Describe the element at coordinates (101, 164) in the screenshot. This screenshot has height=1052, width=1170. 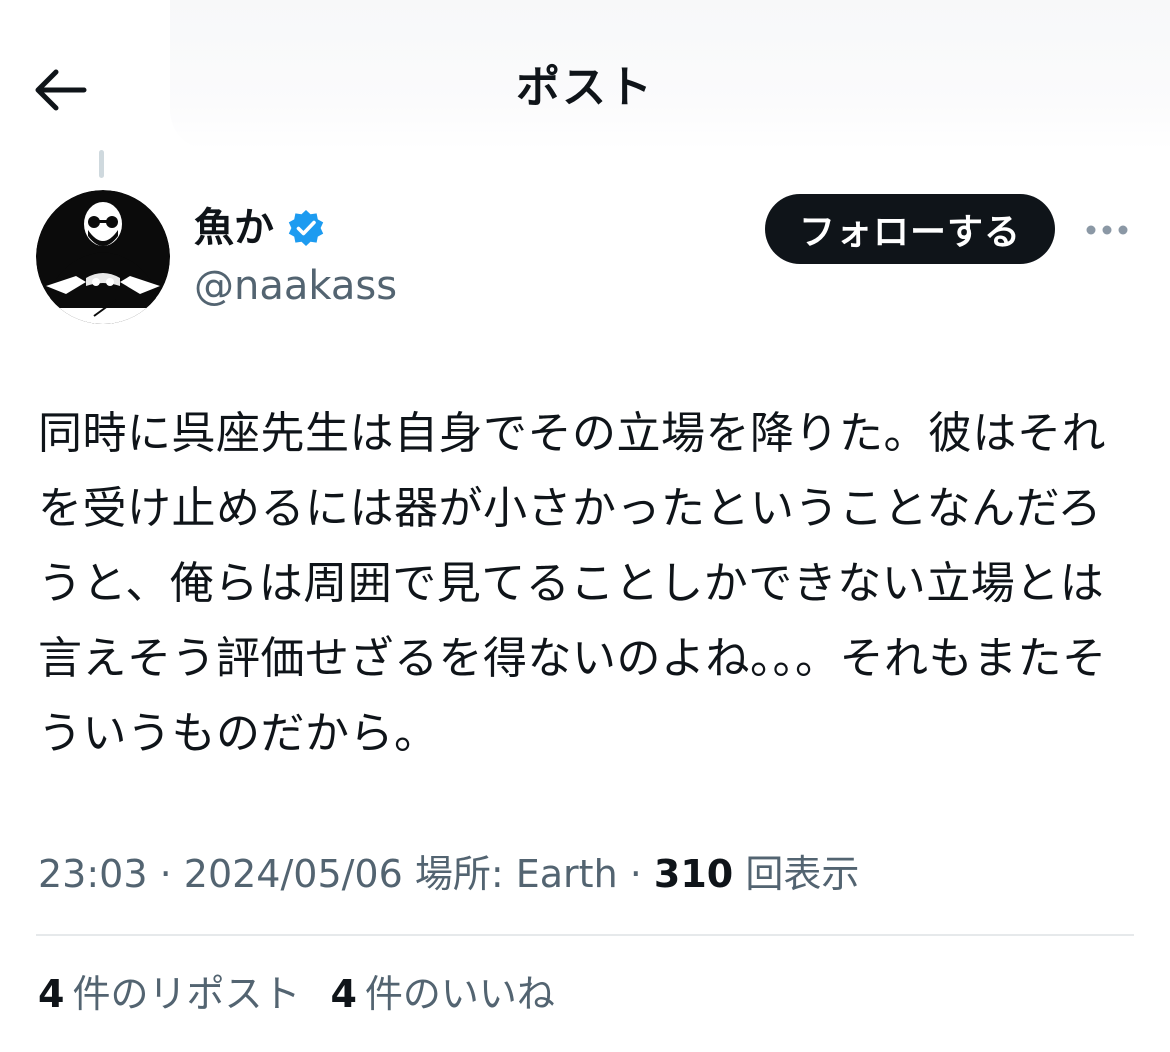
I see `thread-connector-line` at that location.